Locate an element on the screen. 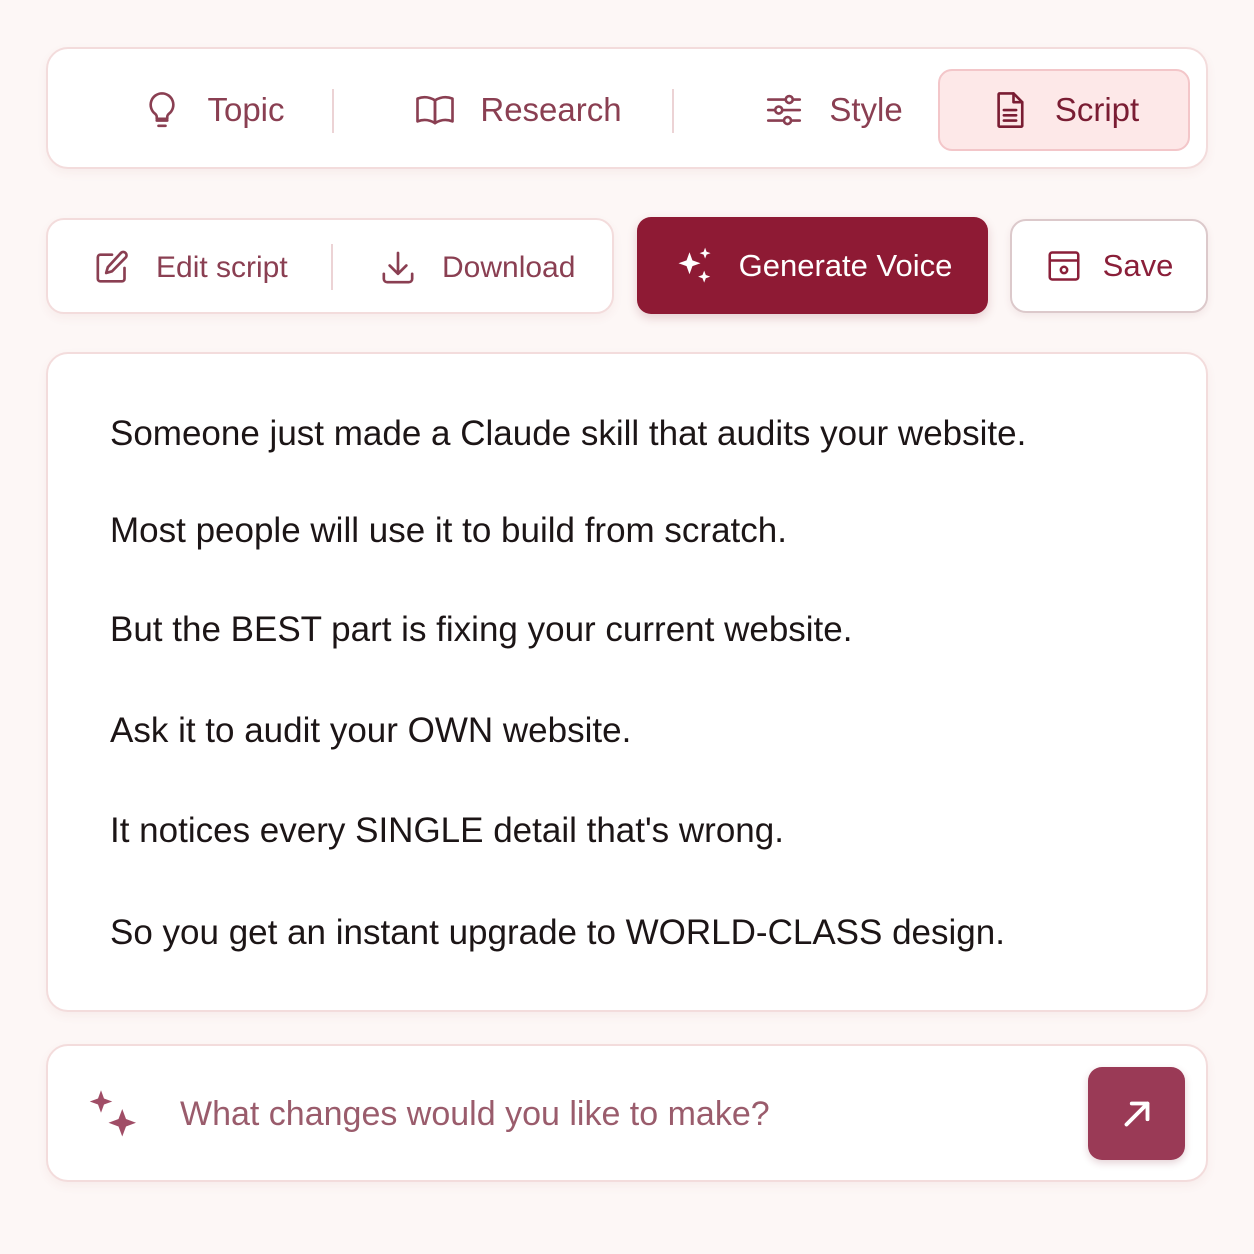 The width and height of the screenshot is (1254, 1254). prompt-input is located at coordinates (610, 1114).